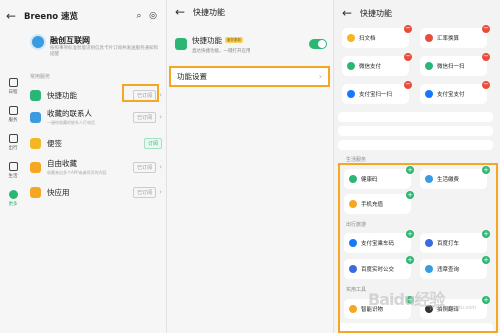 The width and height of the screenshot is (500, 333). Describe the element at coordinates (13, 138) in the screenshot. I see `travel-icon` at that location.